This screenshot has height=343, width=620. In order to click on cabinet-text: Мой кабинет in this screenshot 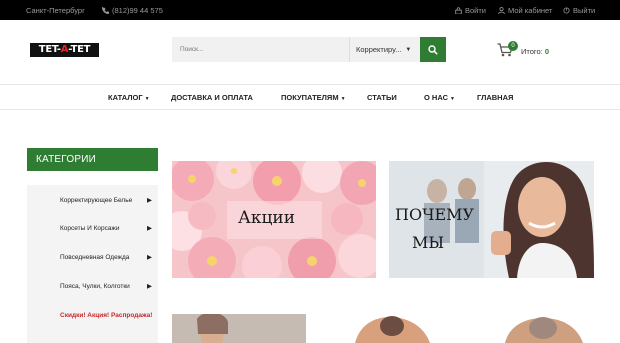, I will do `click(530, 10)`.